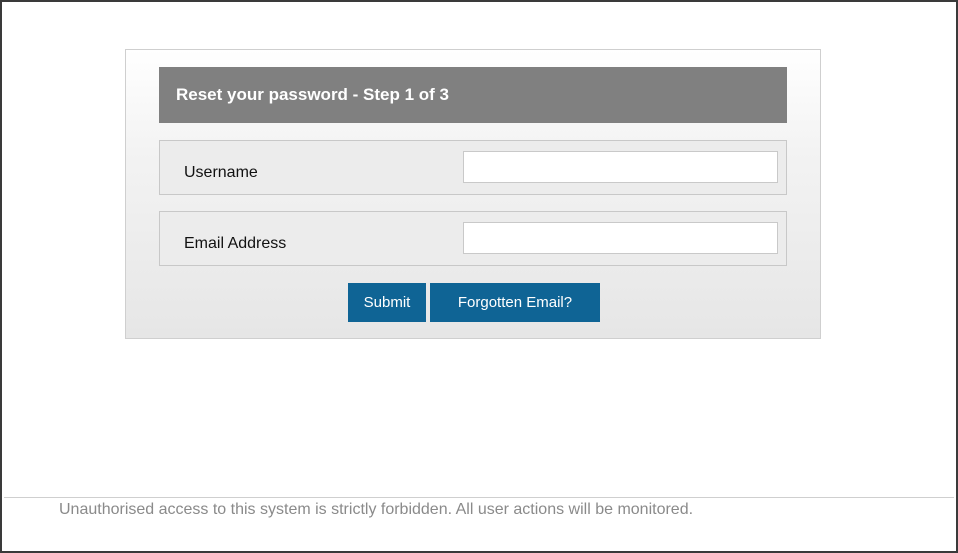 The image size is (958, 553). I want to click on email-row: Email Address, so click(473, 238).